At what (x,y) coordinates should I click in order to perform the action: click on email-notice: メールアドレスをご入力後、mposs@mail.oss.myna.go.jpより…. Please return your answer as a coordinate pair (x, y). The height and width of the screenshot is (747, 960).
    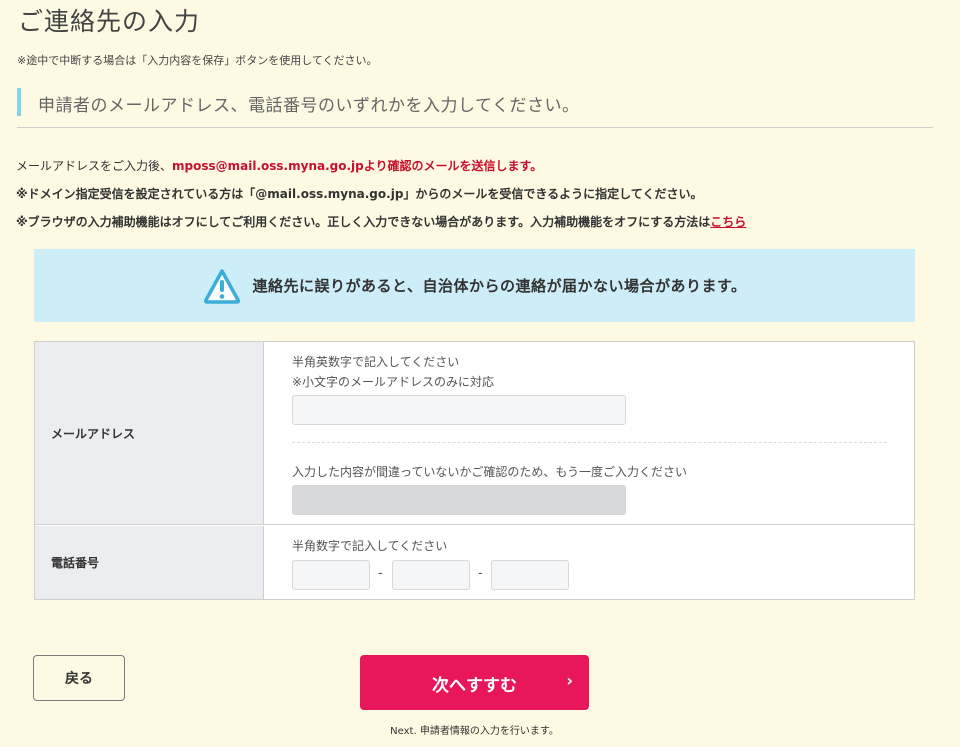
    Looking at the image, I should click on (279, 165).